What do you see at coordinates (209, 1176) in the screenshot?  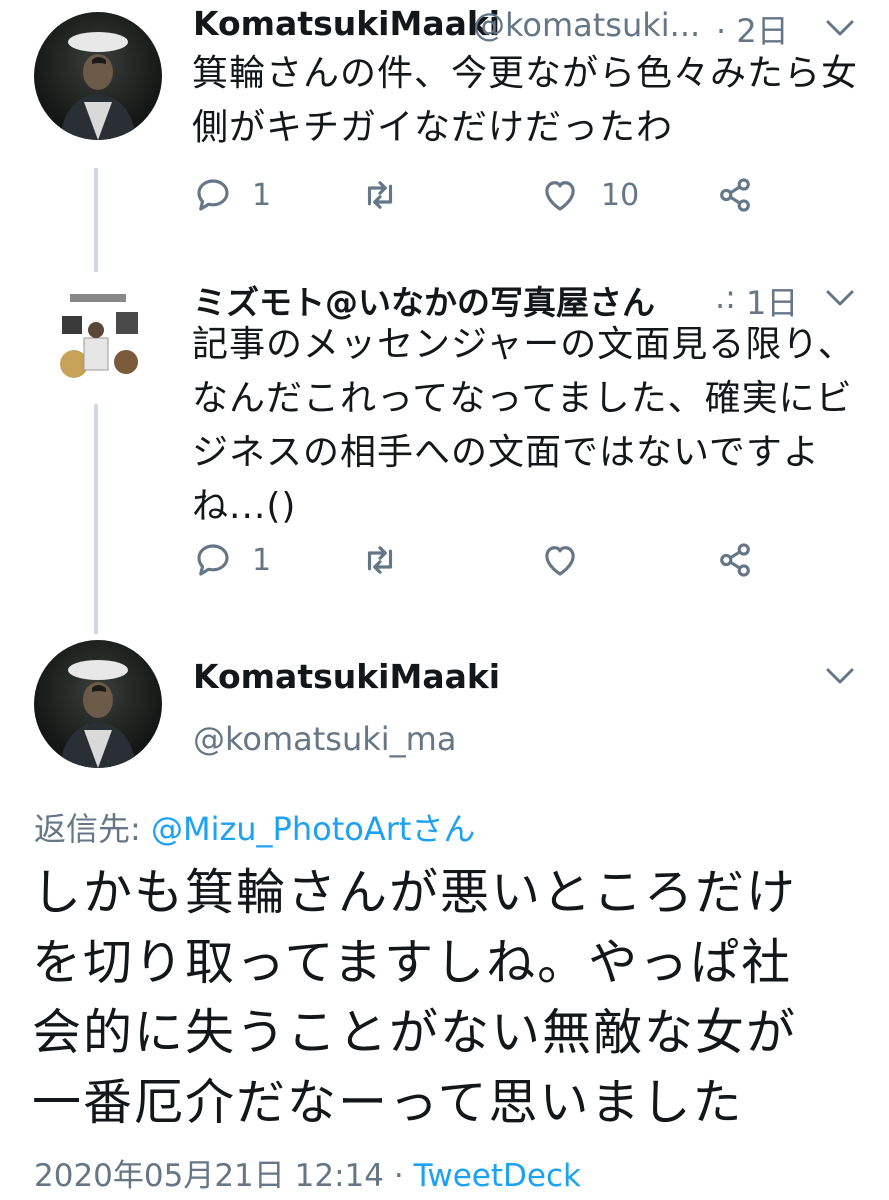 I see `tweet-timestamp: 2020年05月21日 12:14` at bounding box center [209, 1176].